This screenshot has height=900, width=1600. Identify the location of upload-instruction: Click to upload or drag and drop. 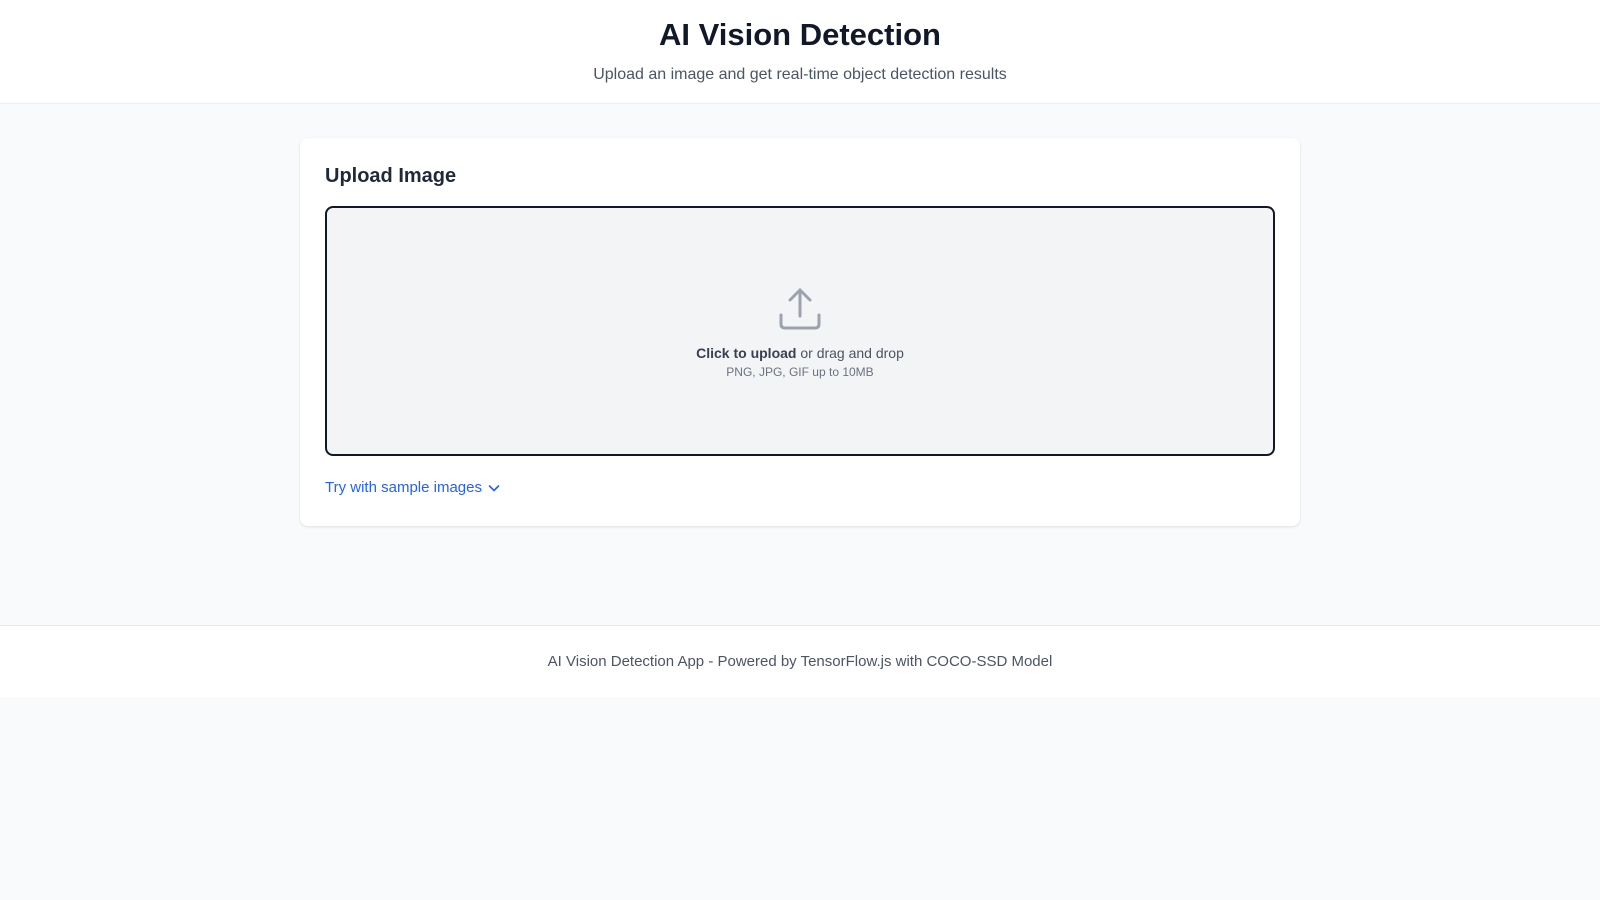
(800, 353).